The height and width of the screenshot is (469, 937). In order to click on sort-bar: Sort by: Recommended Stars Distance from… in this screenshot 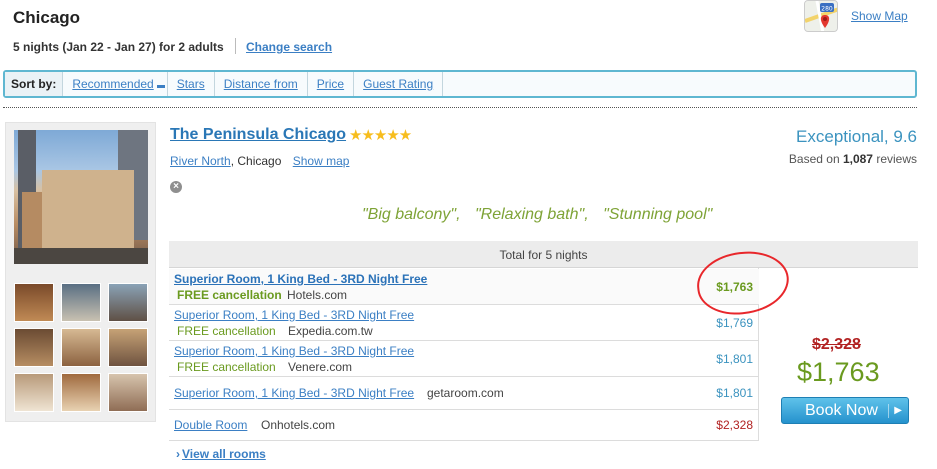, I will do `click(460, 84)`.